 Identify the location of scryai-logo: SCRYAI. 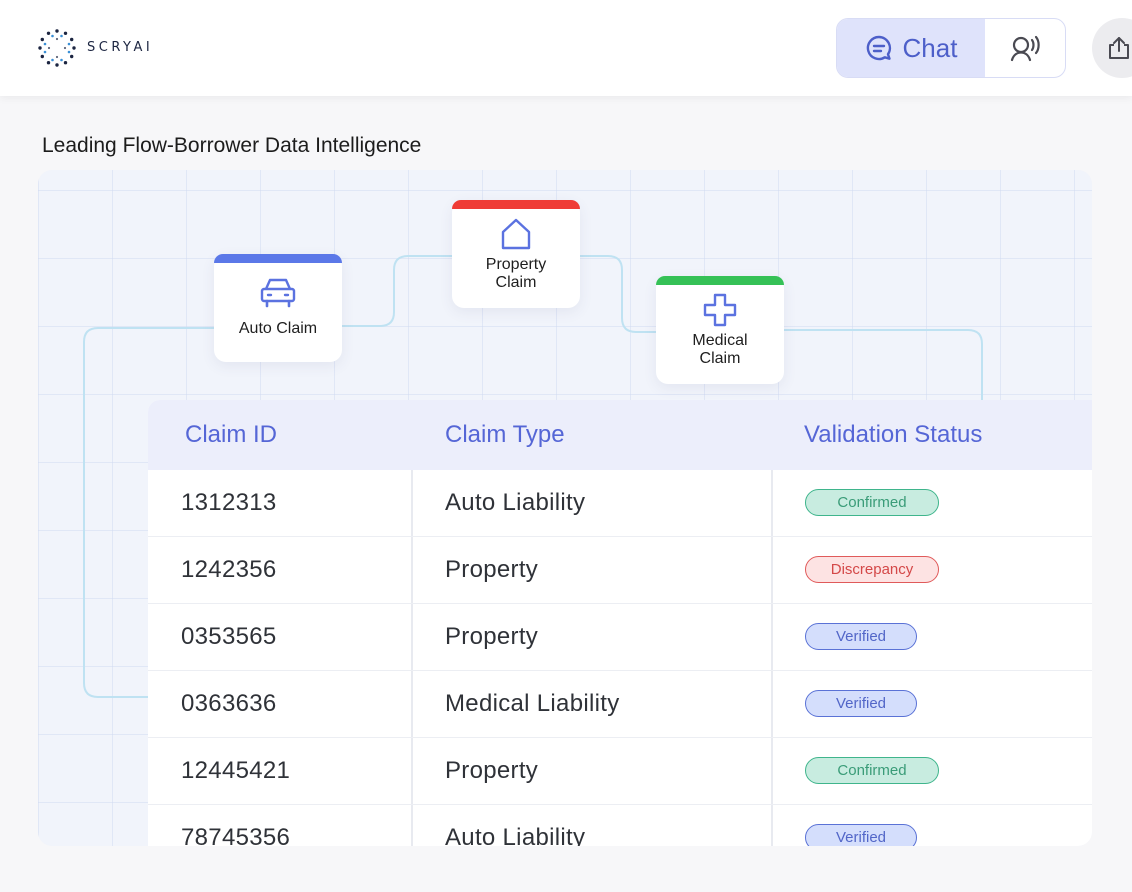
(108, 48).